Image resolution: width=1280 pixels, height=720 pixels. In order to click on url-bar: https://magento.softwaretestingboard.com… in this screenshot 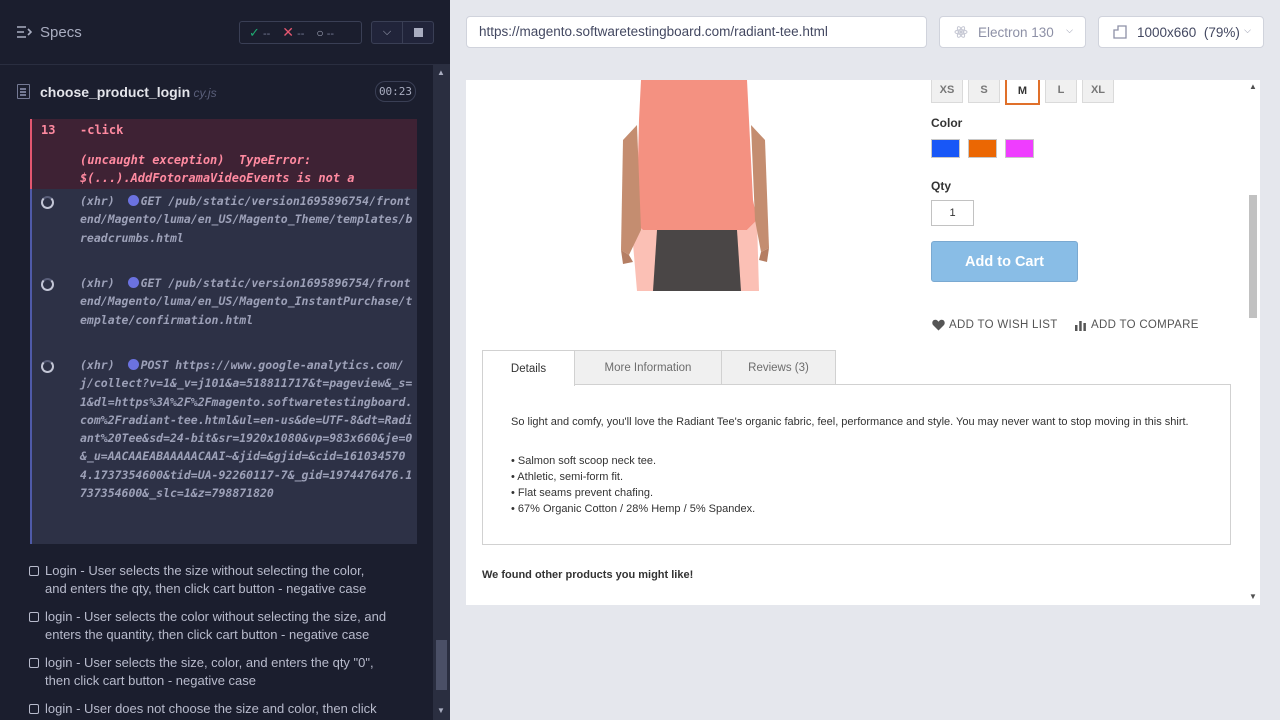, I will do `click(696, 32)`.